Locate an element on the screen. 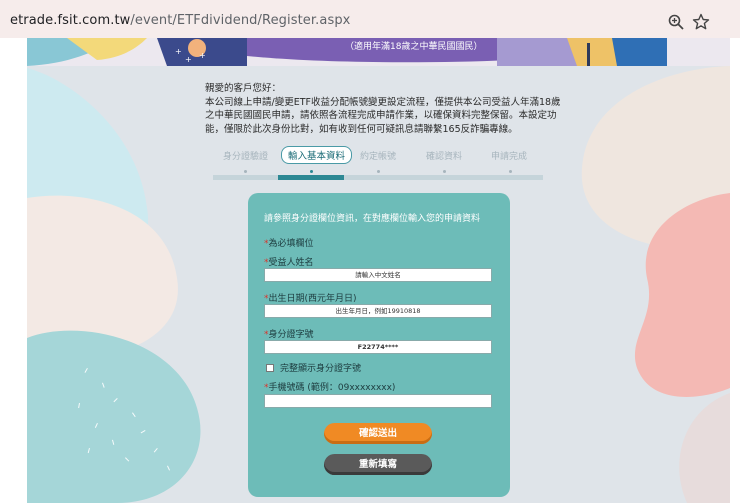 The height and width of the screenshot is (503, 740). step-basic-info: 輸入基本資料 is located at coordinates (317, 155).